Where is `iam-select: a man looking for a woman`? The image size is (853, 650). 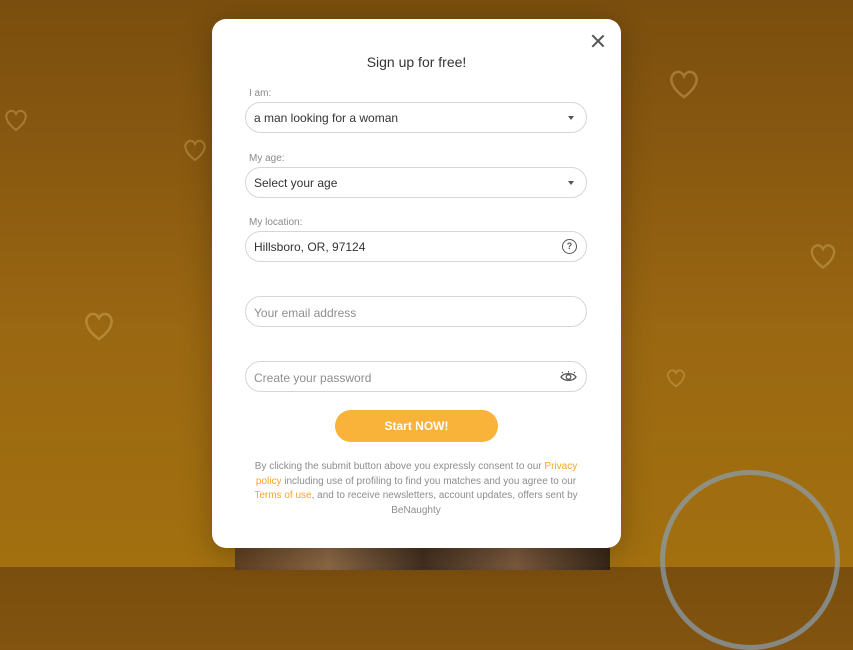 iam-select: a man looking for a woman is located at coordinates (416, 117).